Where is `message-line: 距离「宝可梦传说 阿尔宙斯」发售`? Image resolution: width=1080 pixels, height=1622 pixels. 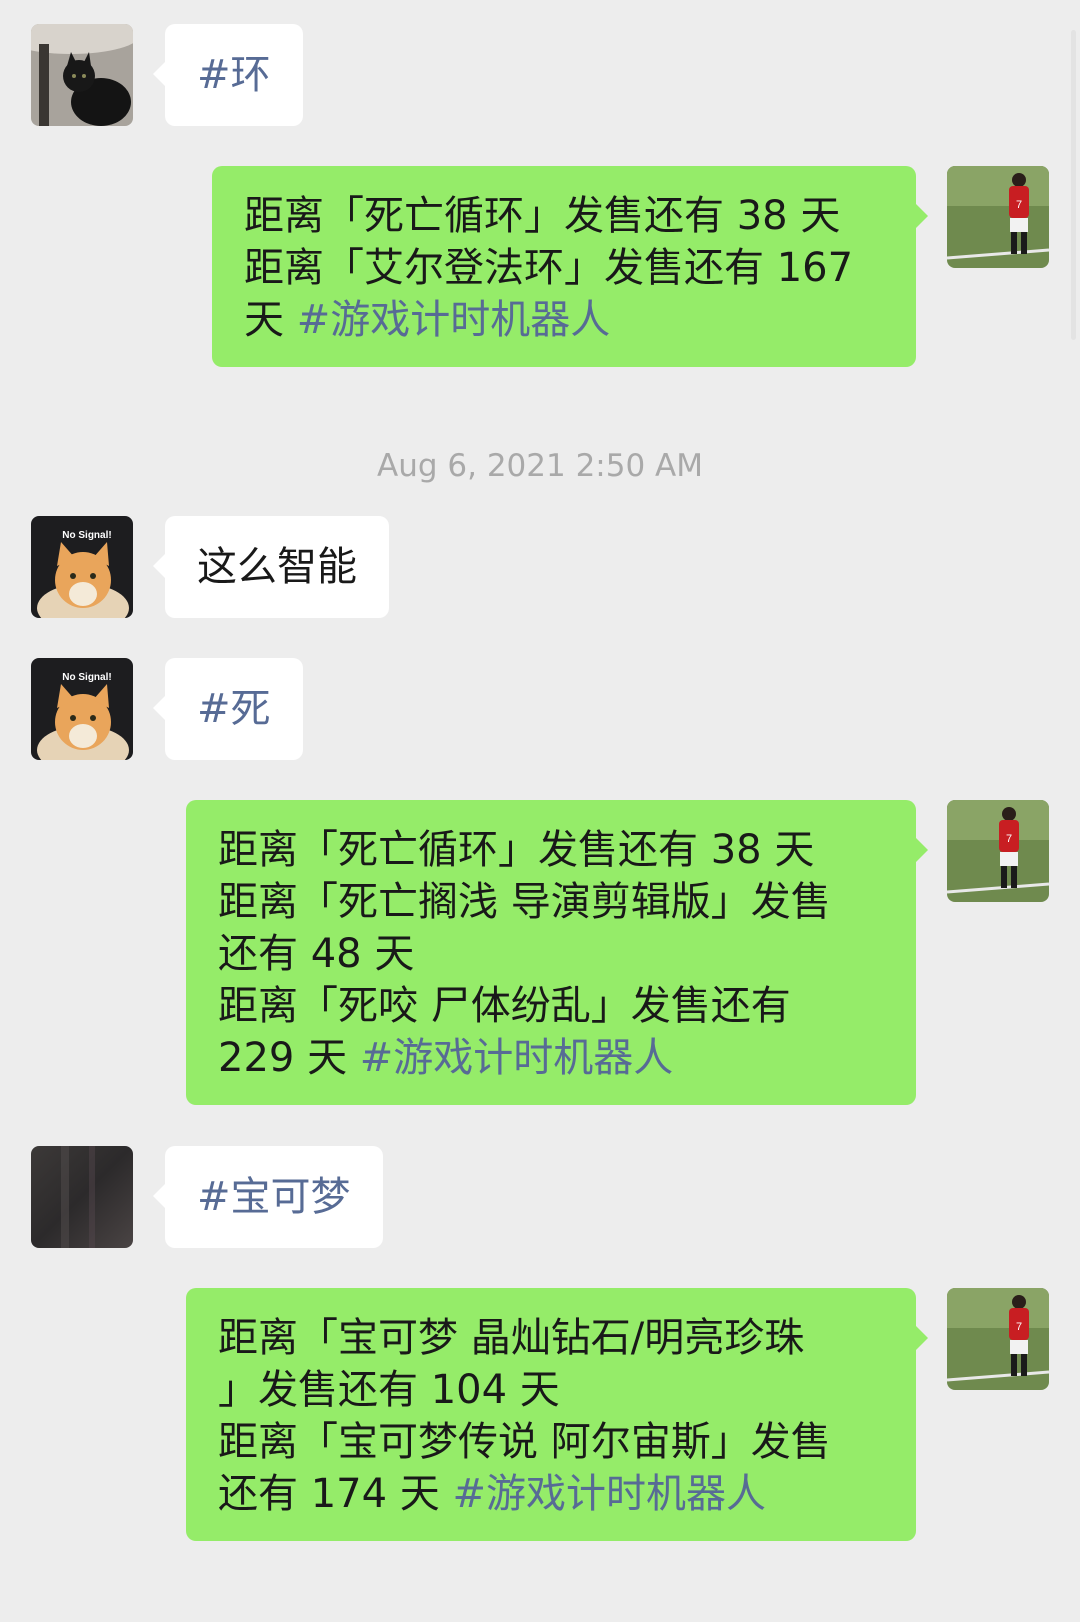
message-line: 距离「宝可梦传说 阿尔宙斯」发售 is located at coordinates (524, 1442).